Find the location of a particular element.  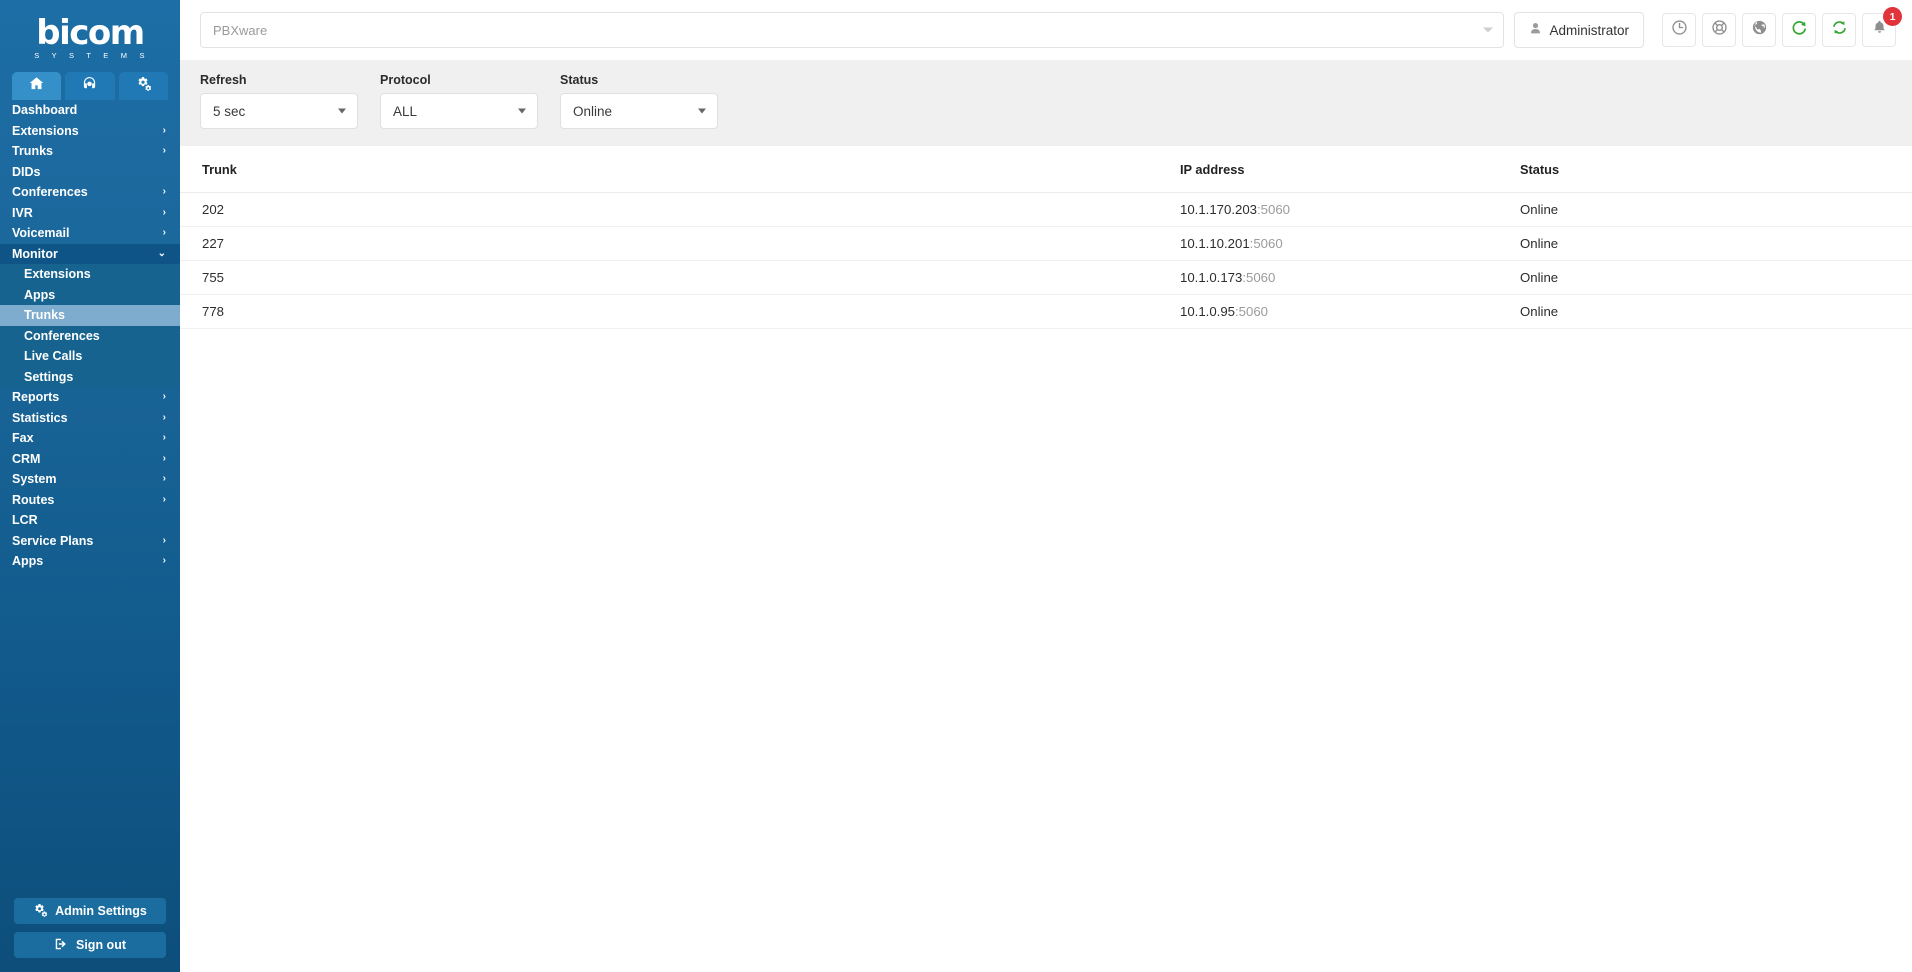

sidebar-item-ivr: IVR › is located at coordinates (90, 213).